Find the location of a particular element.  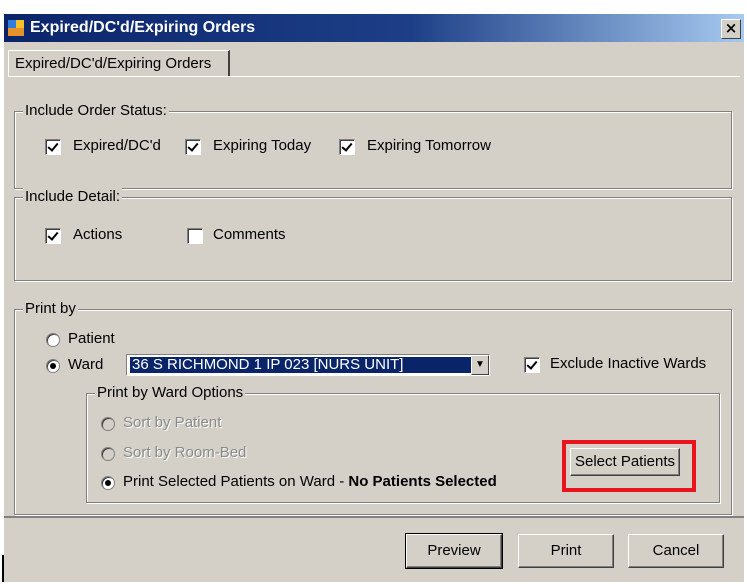

cancel-button: Cancel is located at coordinates (676, 551).